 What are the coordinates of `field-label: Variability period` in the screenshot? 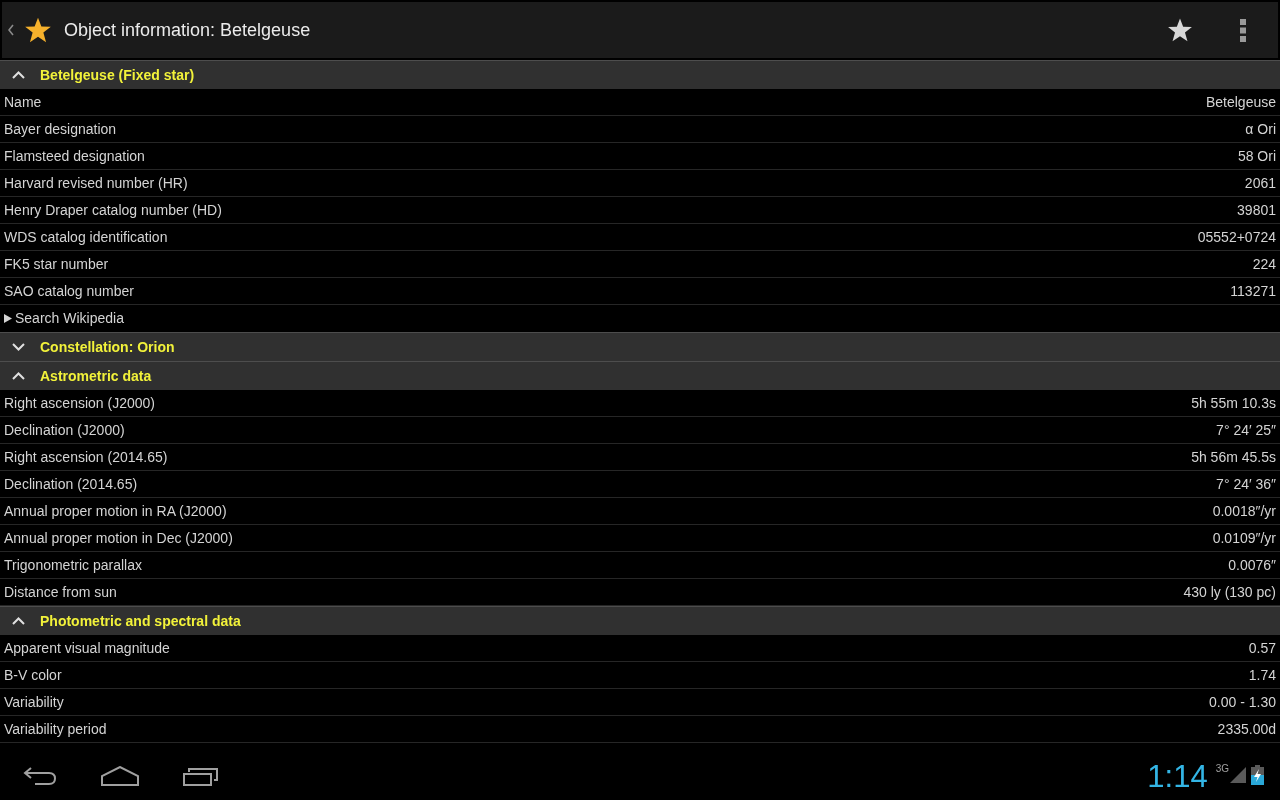 It's located at (55, 729).